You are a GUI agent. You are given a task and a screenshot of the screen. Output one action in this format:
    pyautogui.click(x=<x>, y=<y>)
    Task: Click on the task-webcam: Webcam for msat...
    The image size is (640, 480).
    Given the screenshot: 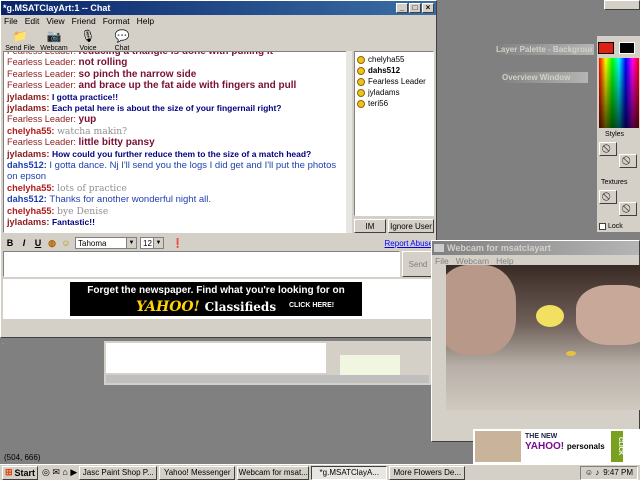 What is the action you would take?
    pyautogui.click(x=273, y=472)
    